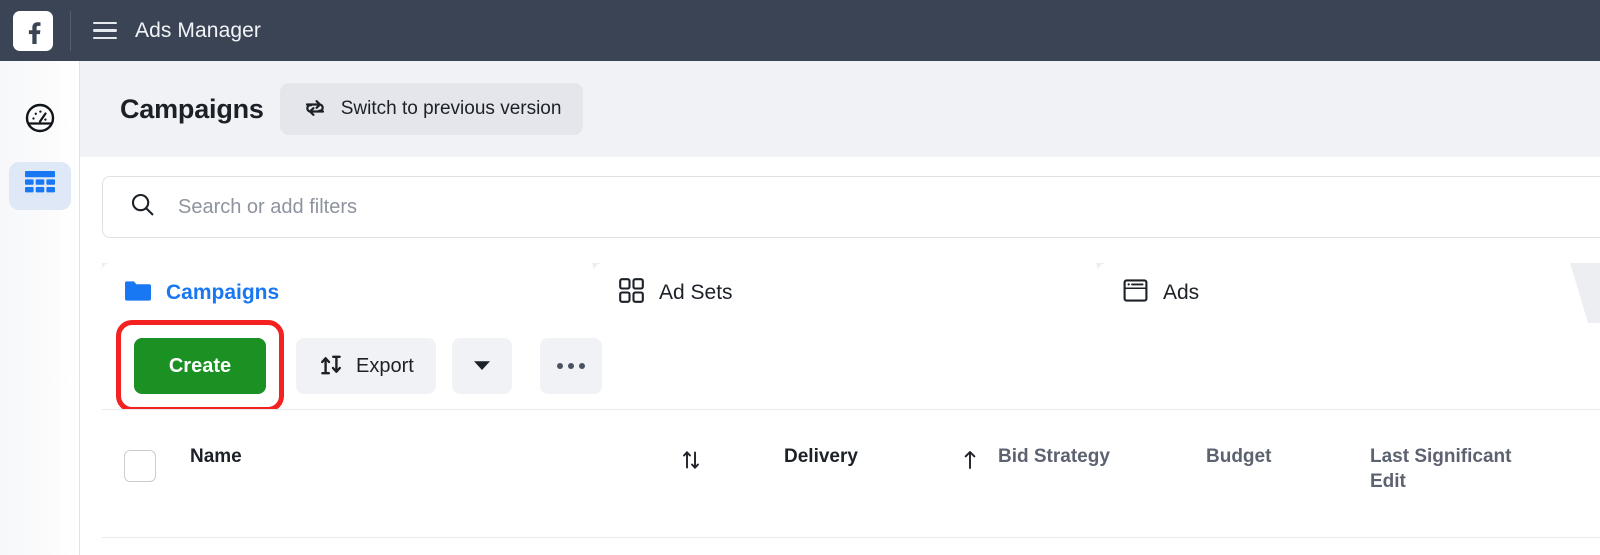 The height and width of the screenshot is (555, 1600). Describe the element at coordinates (451, 108) in the screenshot. I see `switch-button-label: Switch to previous version` at that location.